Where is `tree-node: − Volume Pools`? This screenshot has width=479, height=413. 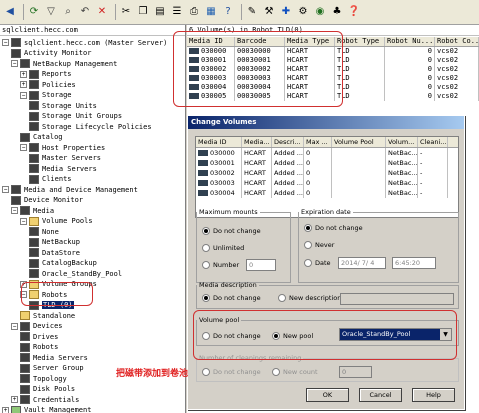 tree-node: − Volume Pools is located at coordinates (56, 221).